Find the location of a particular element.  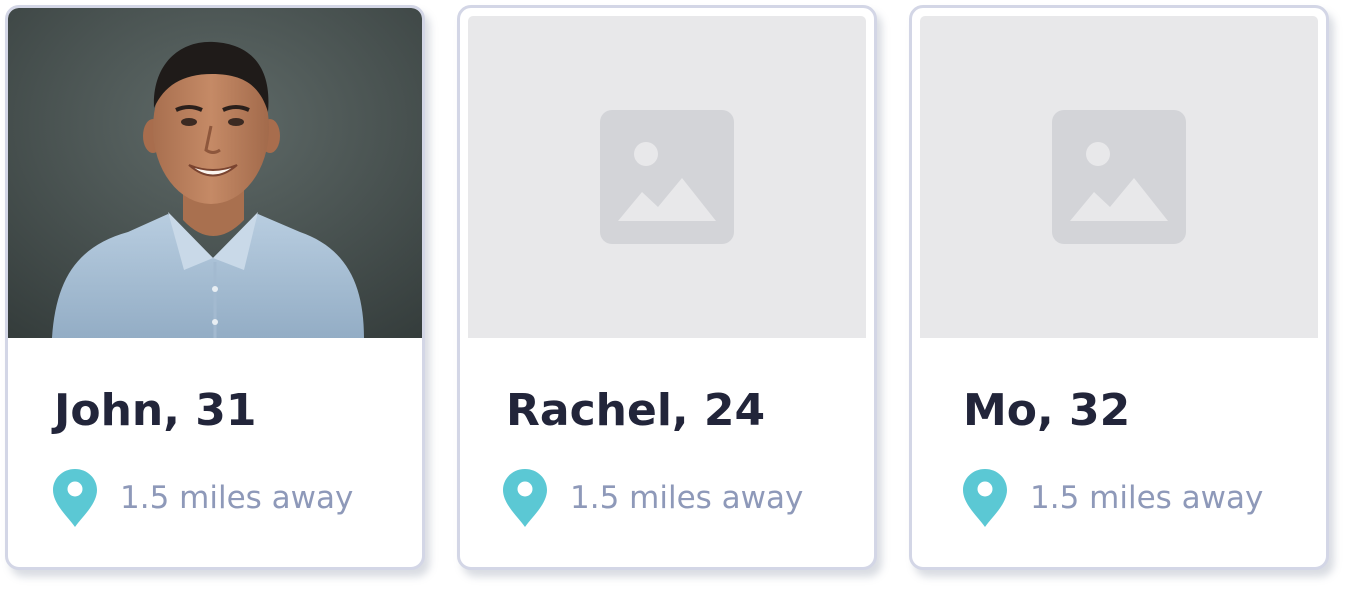

profile-name-age: Rachel, 24 is located at coordinates (636, 410).